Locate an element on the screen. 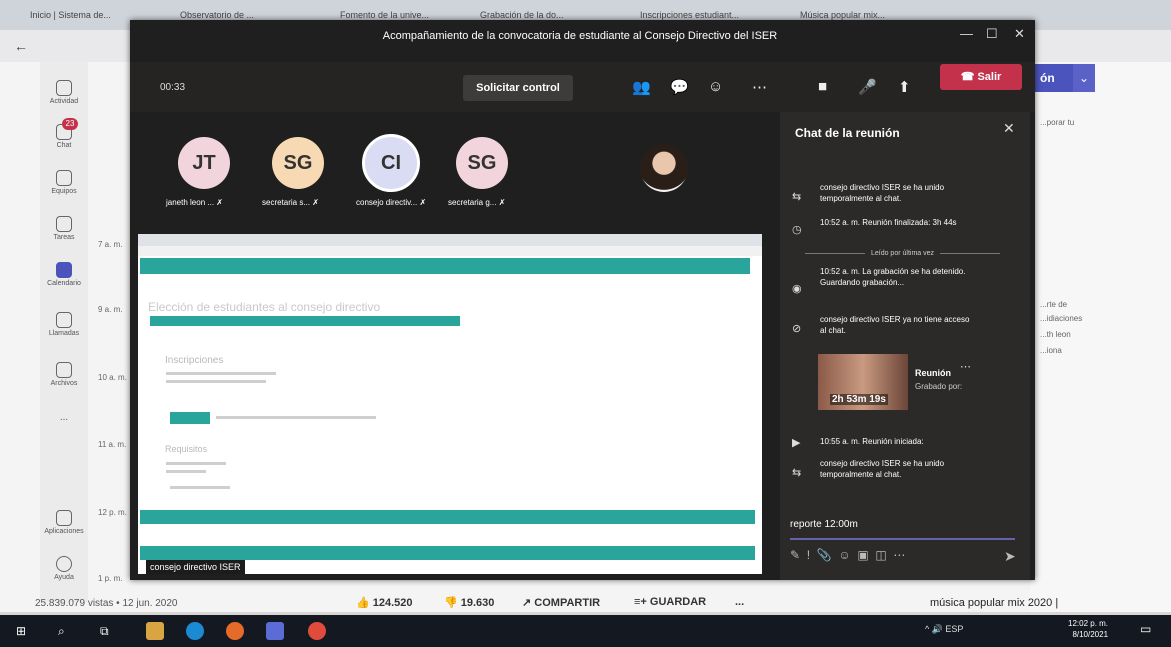 The height and width of the screenshot is (647, 1171). join-icon: ⇆ is located at coordinates (797, 197).